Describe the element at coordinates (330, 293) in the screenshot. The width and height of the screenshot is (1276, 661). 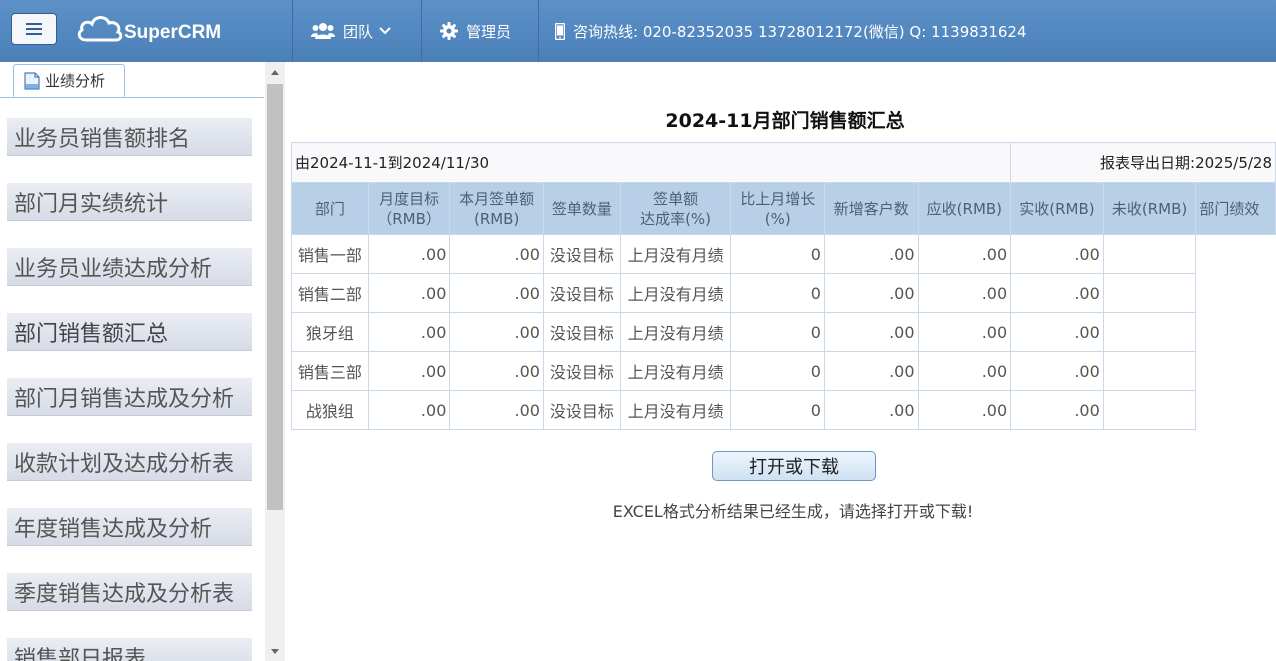
I see `cell-dept: 销售二部` at that location.